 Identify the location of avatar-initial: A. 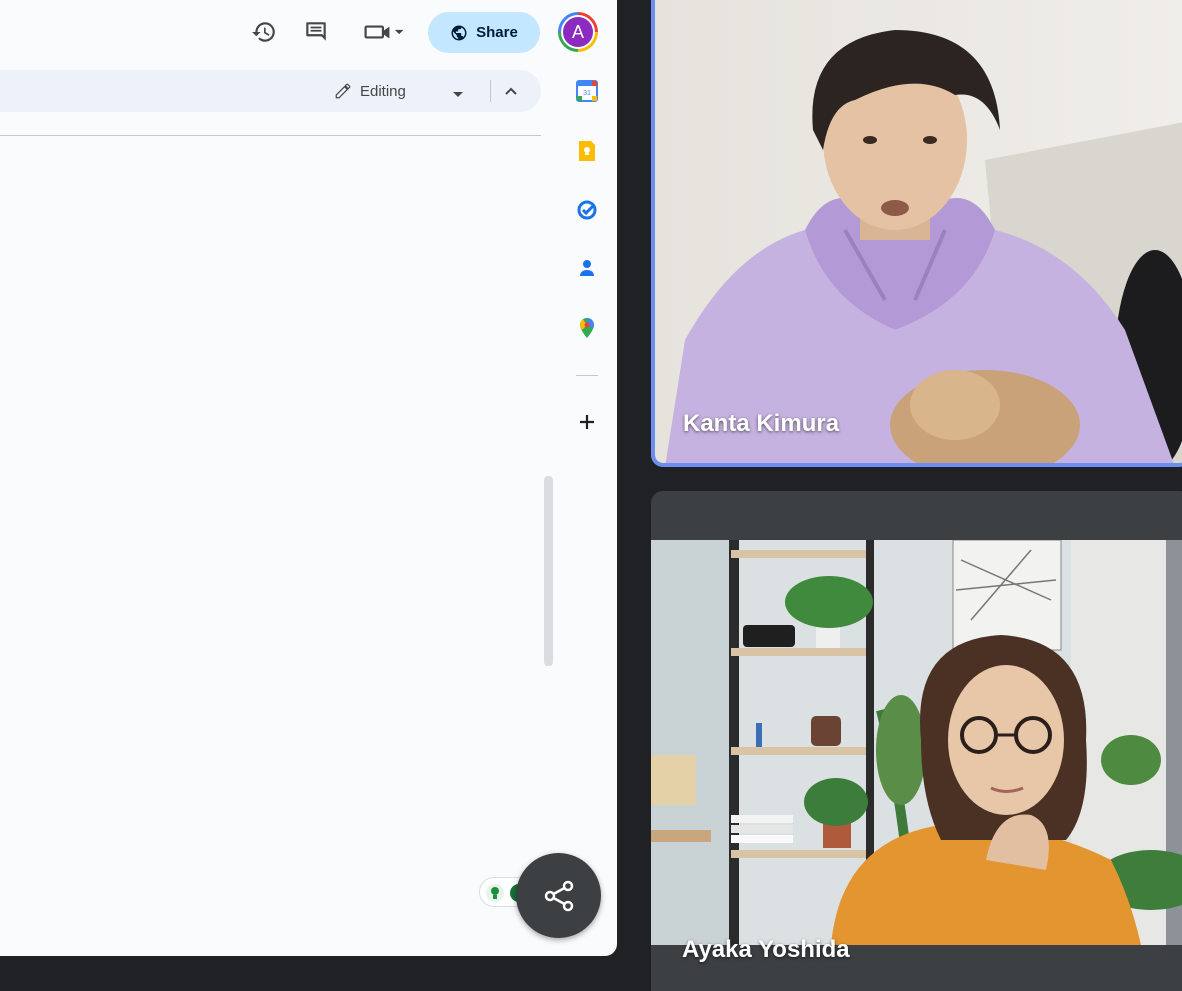
(578, 32).